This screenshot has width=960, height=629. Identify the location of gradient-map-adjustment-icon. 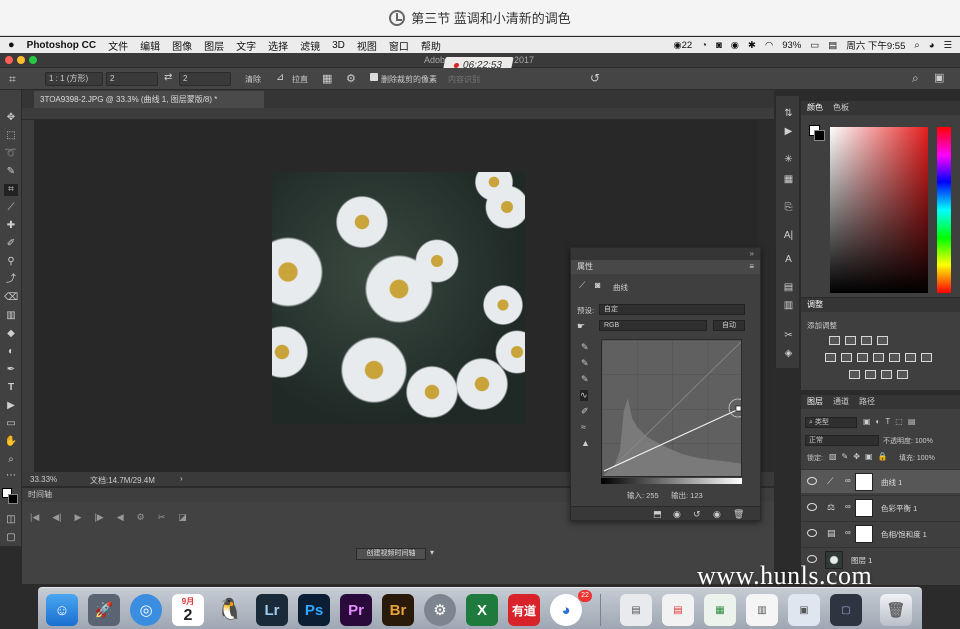
(902, 374).